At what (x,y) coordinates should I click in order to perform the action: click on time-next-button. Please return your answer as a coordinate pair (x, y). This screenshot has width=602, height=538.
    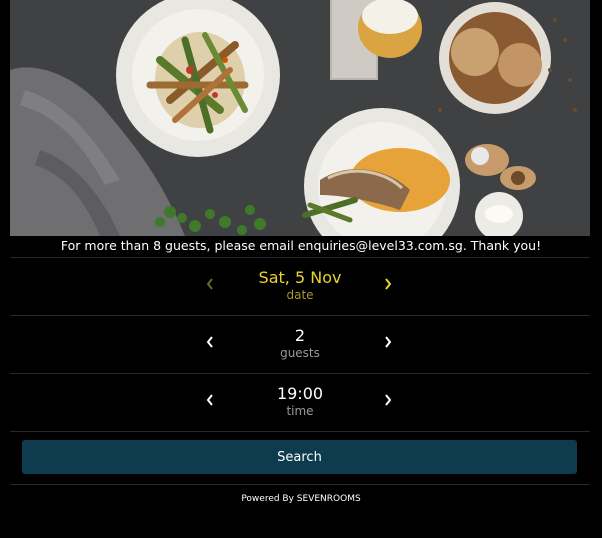
    Looking at the image, I should click on (388, 401).